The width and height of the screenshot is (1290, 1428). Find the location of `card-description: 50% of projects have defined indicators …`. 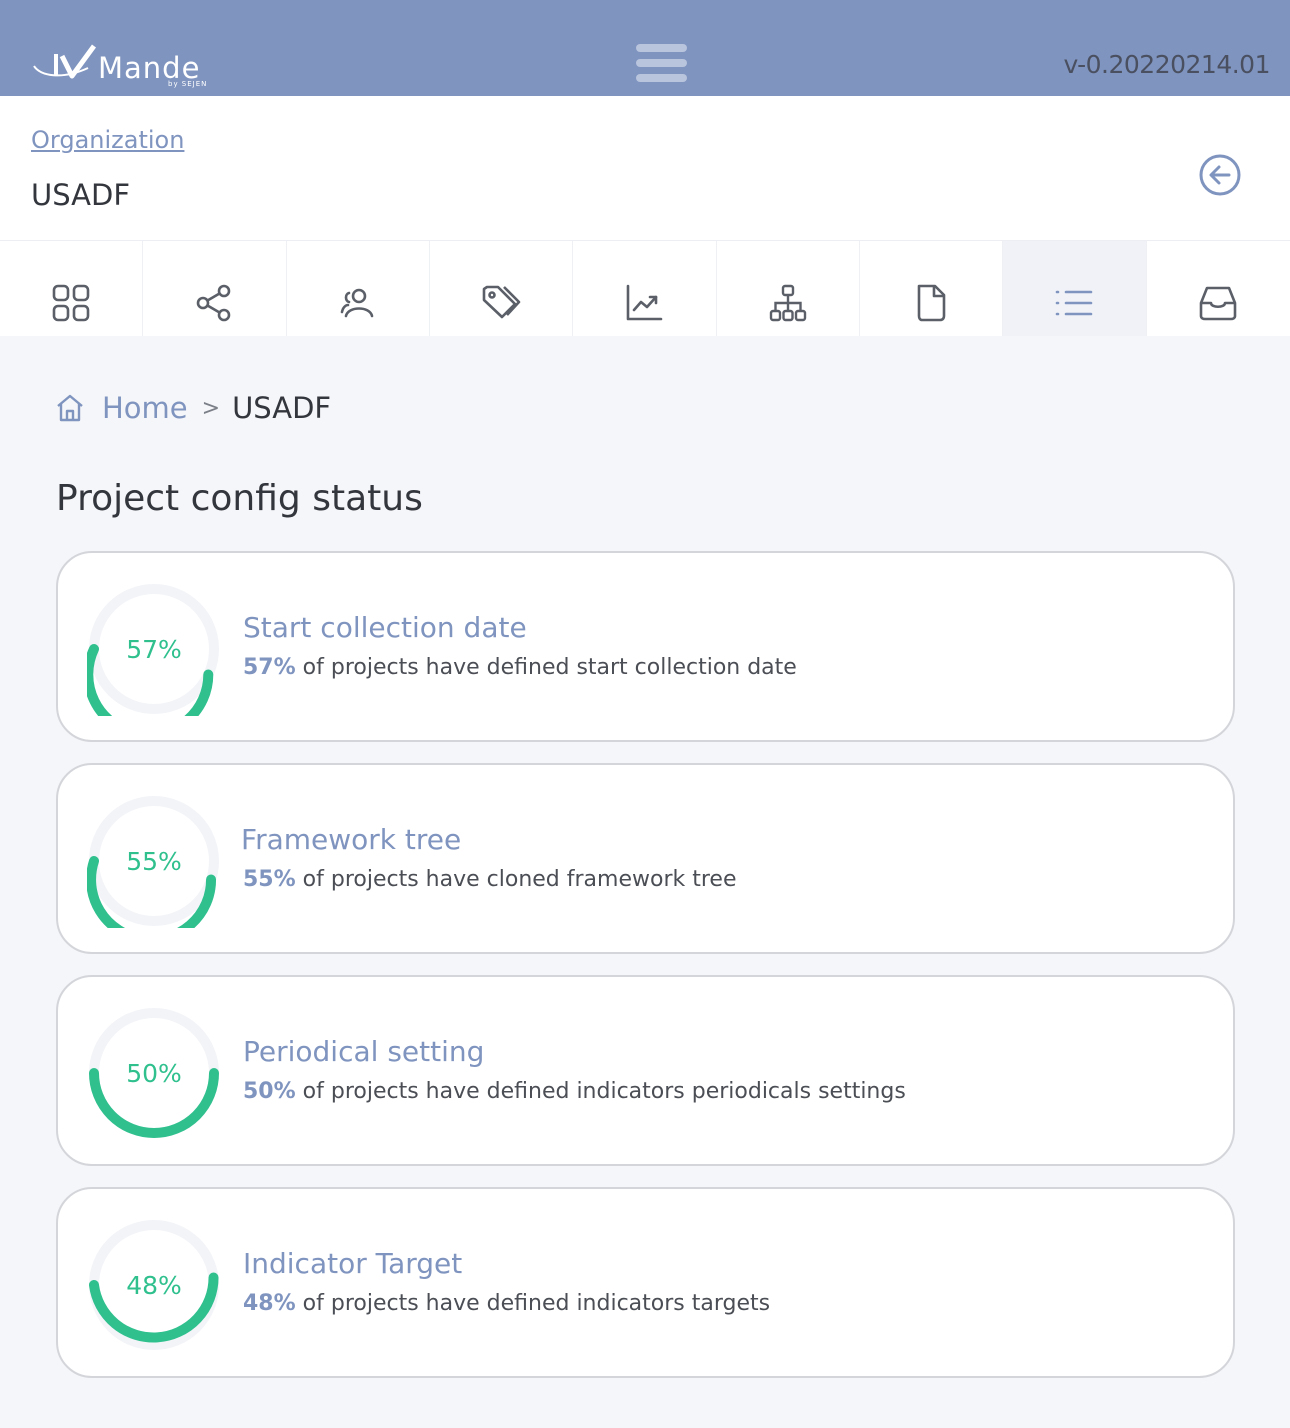

card-description: 50% of projects have defined indicators … is located at coordinates (574, 1091).